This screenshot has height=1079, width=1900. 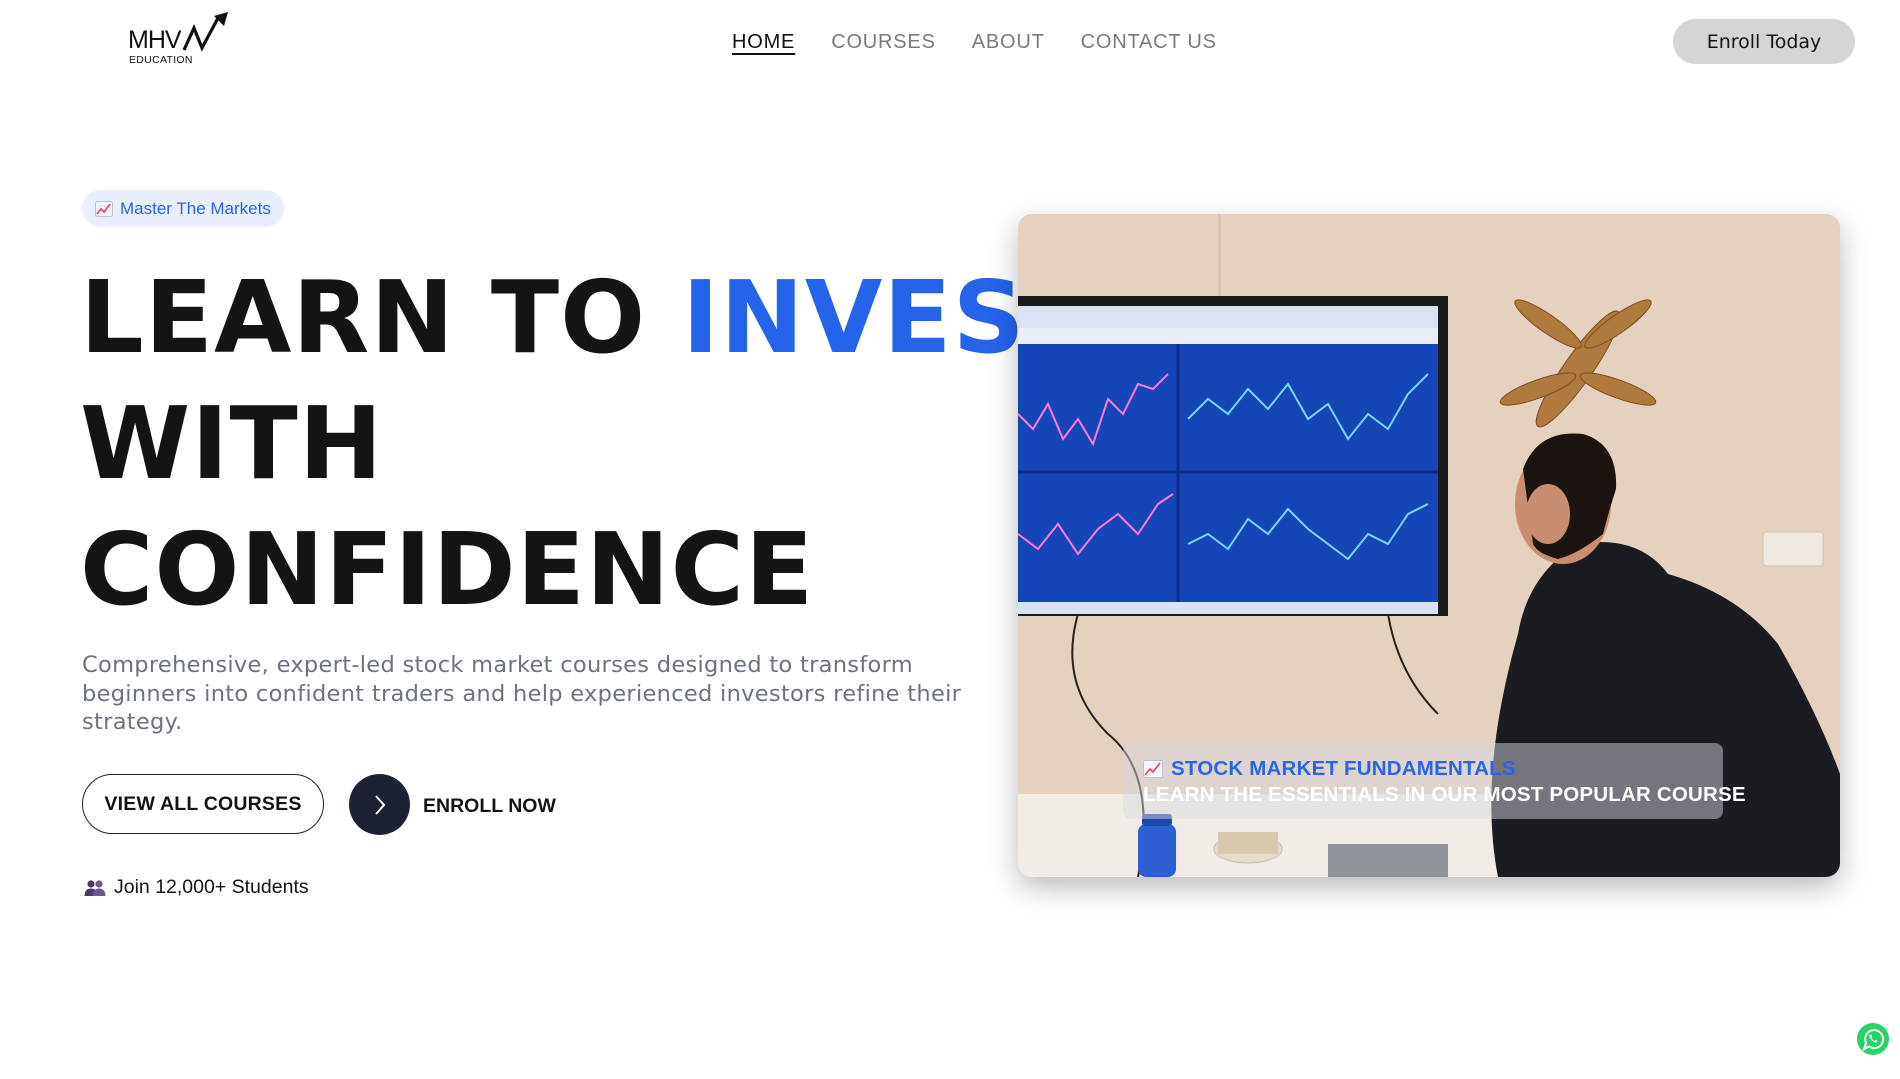 I want to click on hero-badge: Master The Markets, so click(x=183, y=208).